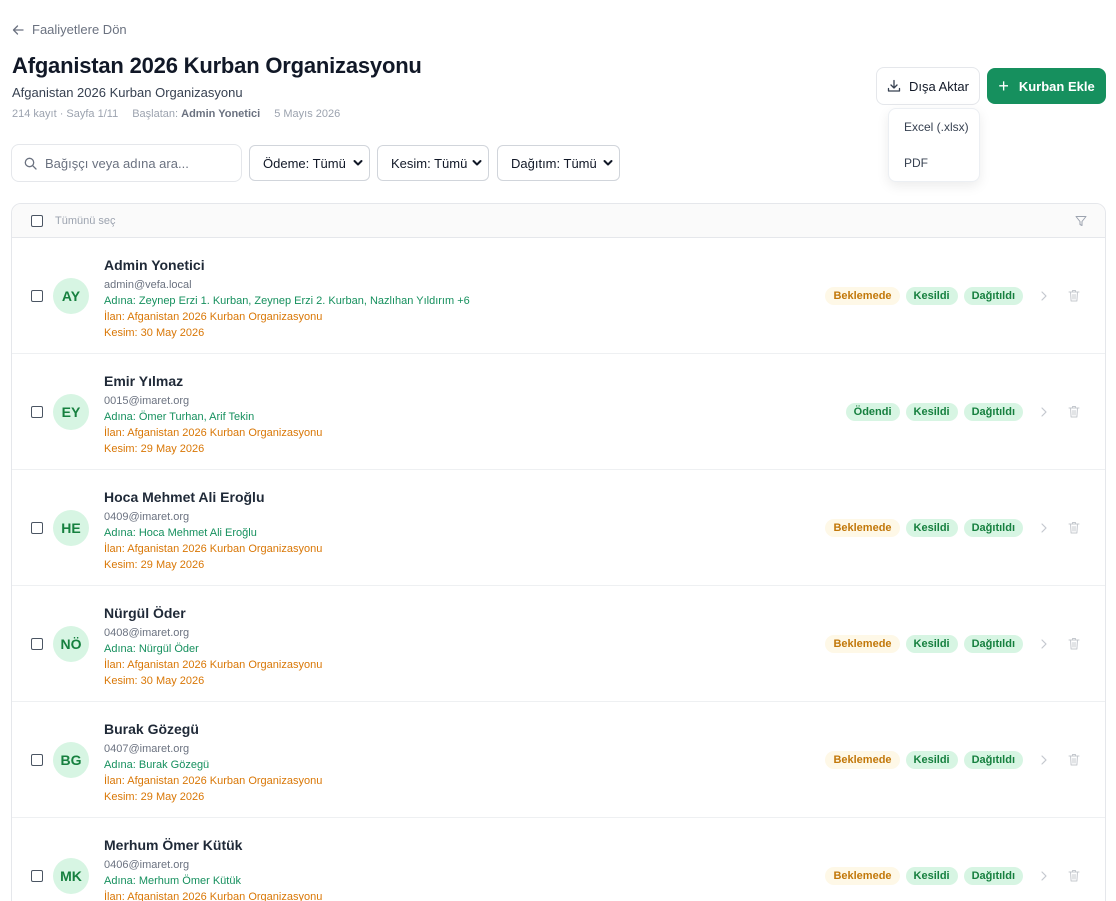  What do you see at coordinates (928, 86) in the screenshot?
I see `export-button: Dışa Aktar` at bounding box center [928, 86].